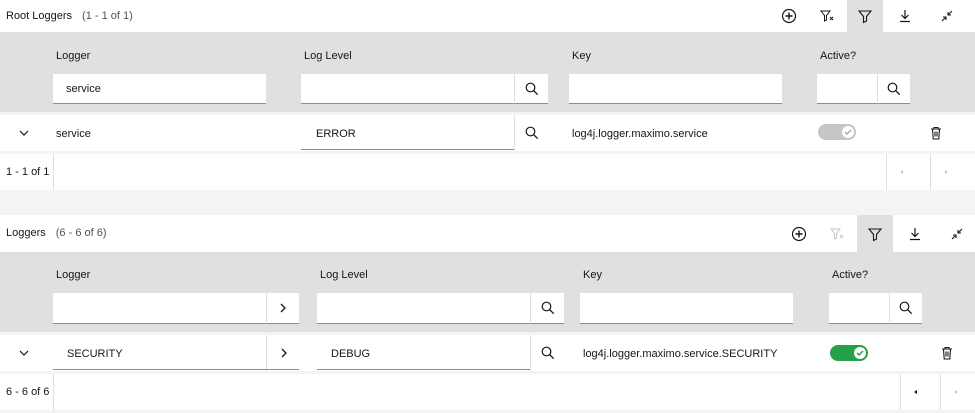  I want to click on logger-value: SECURITY, so click(95, 354).